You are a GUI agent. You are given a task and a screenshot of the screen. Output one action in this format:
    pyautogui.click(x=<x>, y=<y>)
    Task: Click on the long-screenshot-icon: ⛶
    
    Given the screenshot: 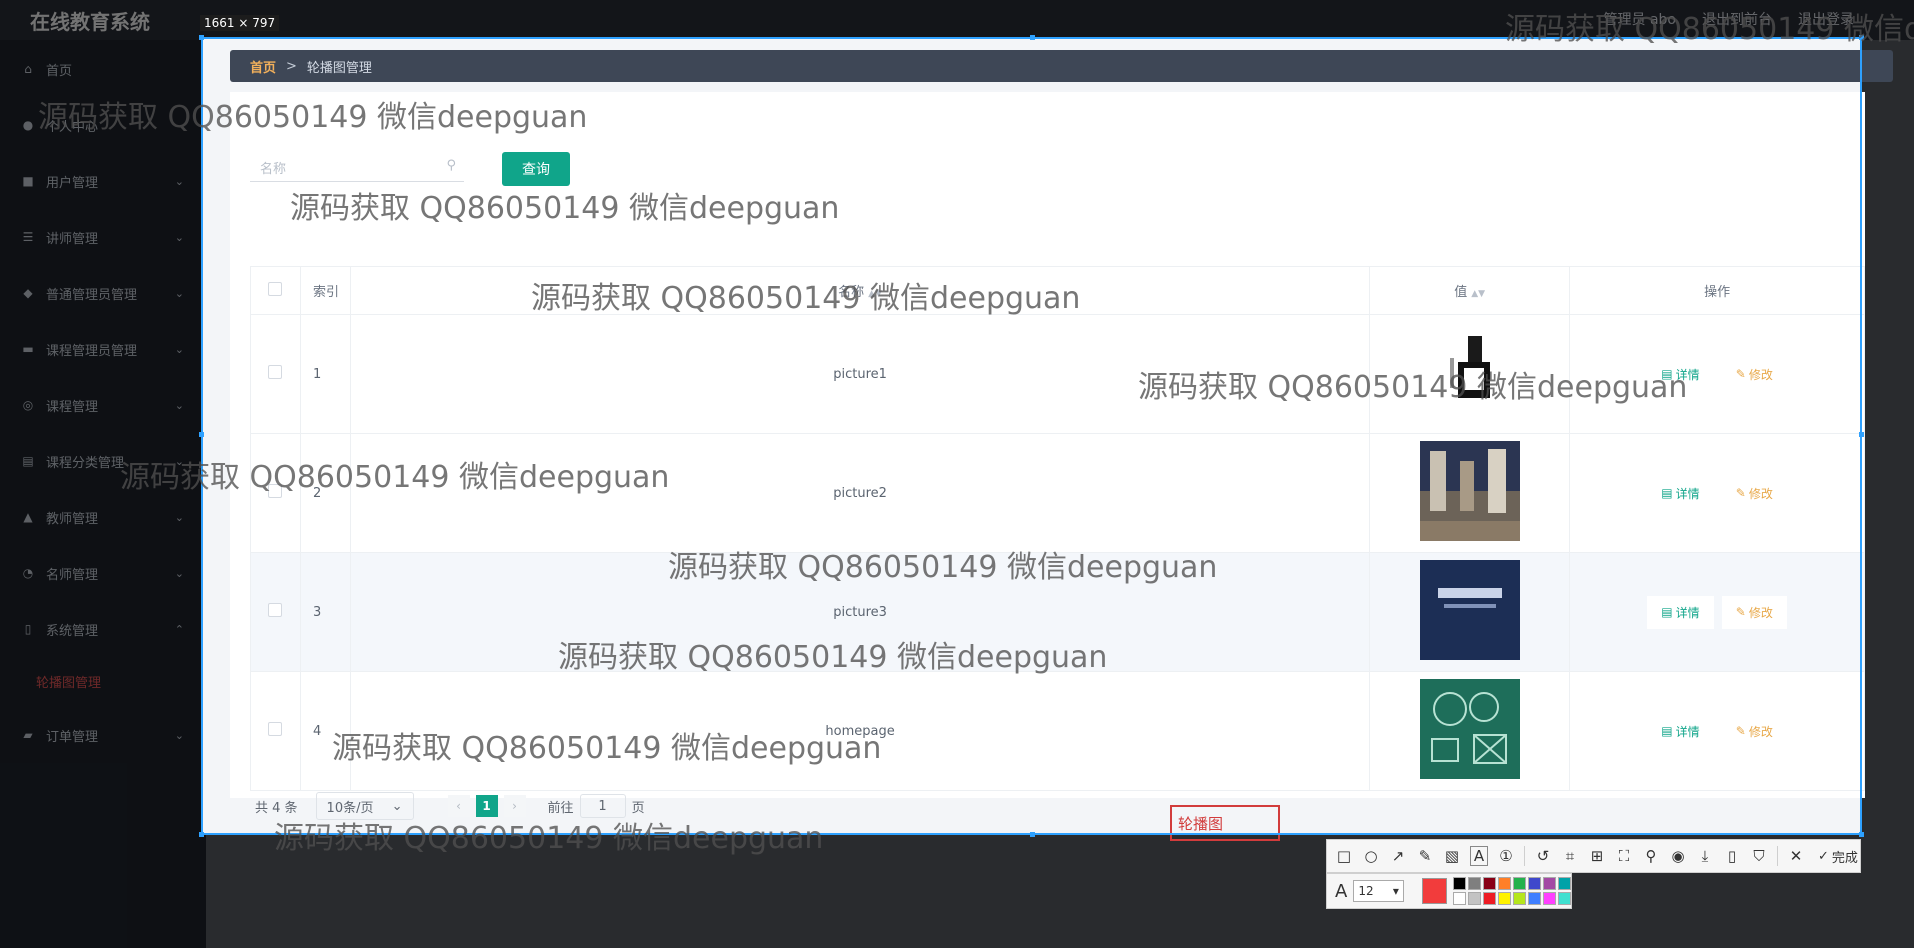 What is the action you would take?
    pyautogui.click(x=1624, y=856)
    